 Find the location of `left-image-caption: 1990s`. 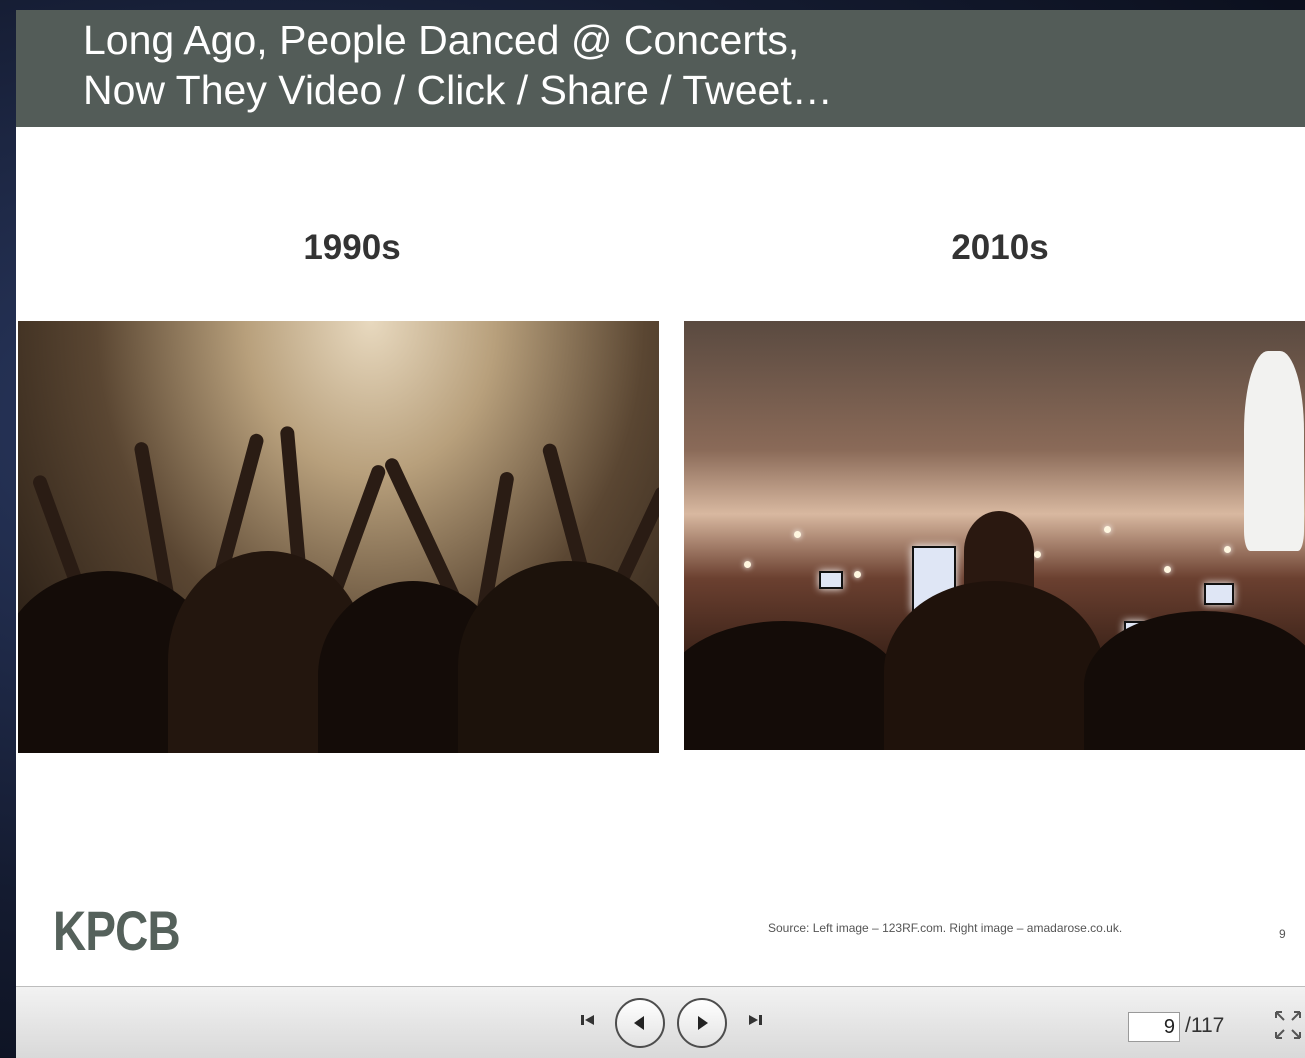

left-image-caption: 1990s is located at coordinates (352, 247).